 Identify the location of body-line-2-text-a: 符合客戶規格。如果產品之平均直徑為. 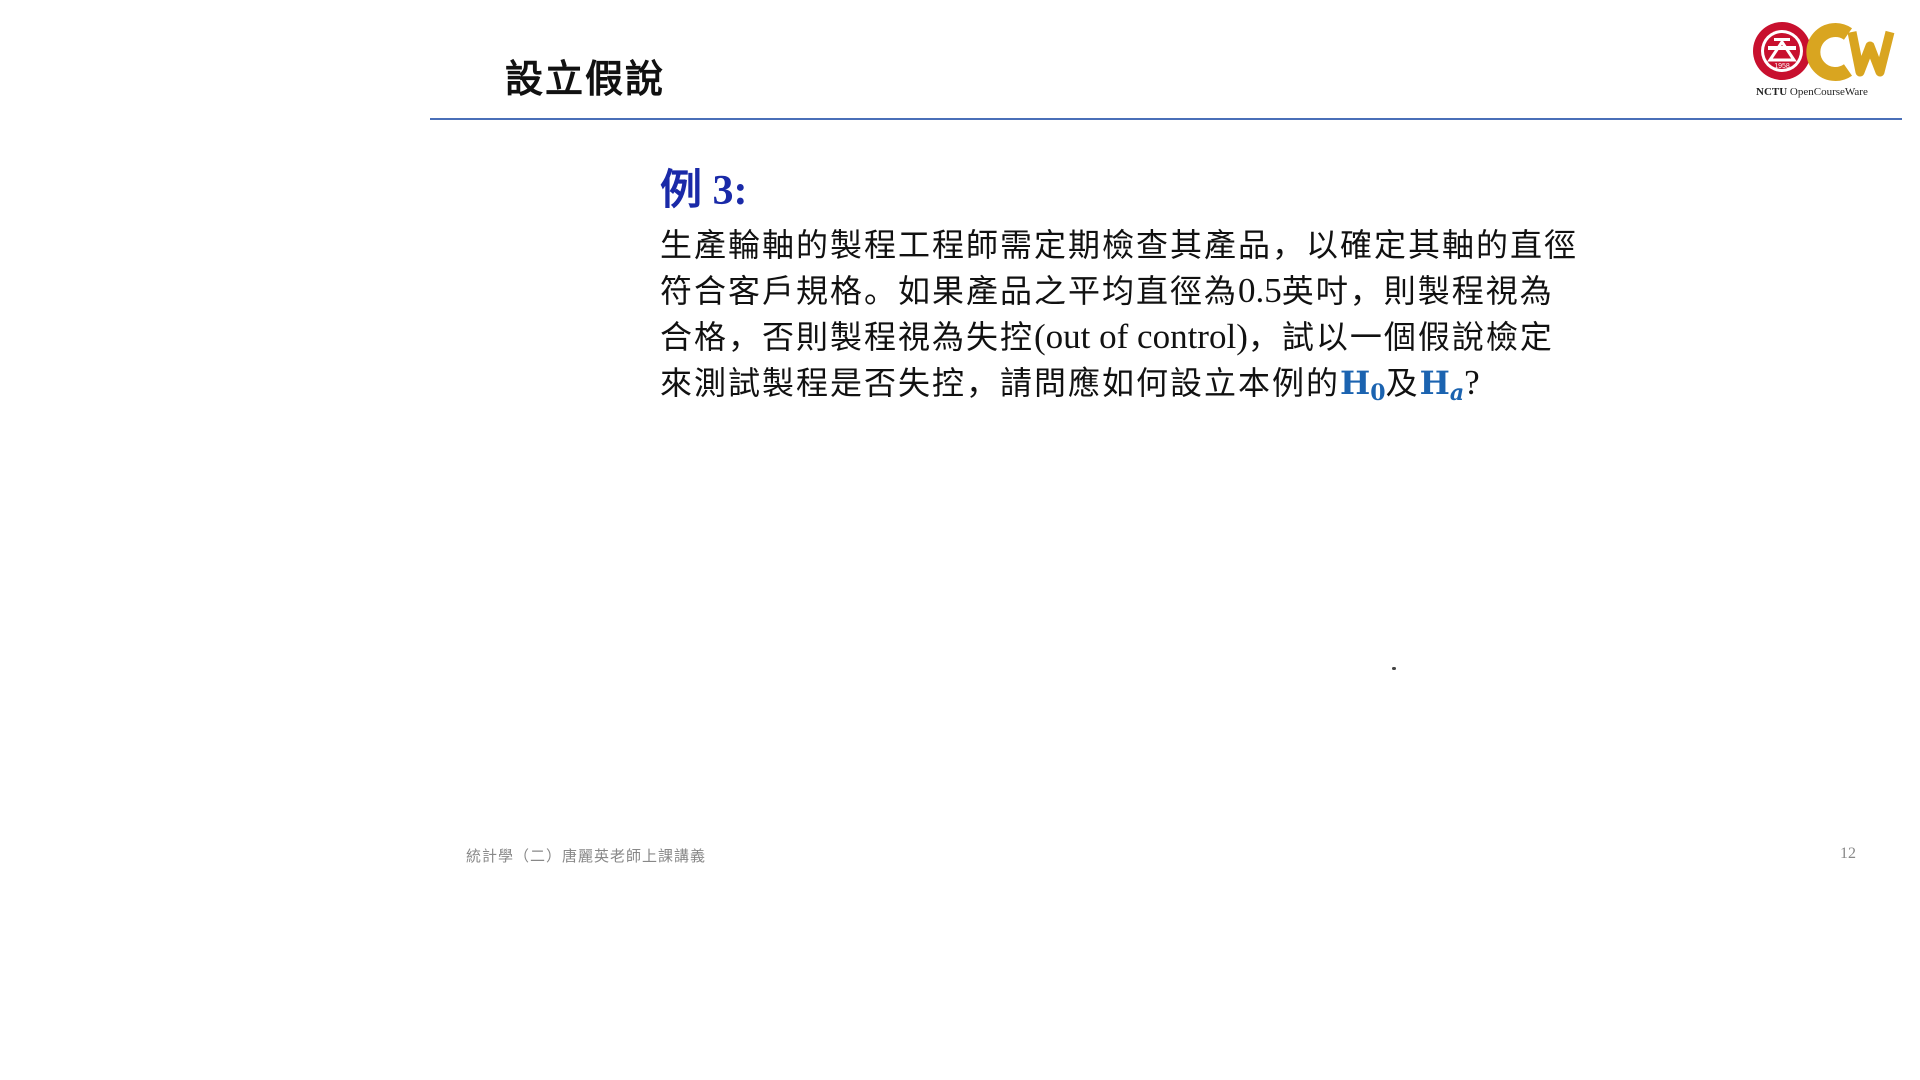
(949, 291).